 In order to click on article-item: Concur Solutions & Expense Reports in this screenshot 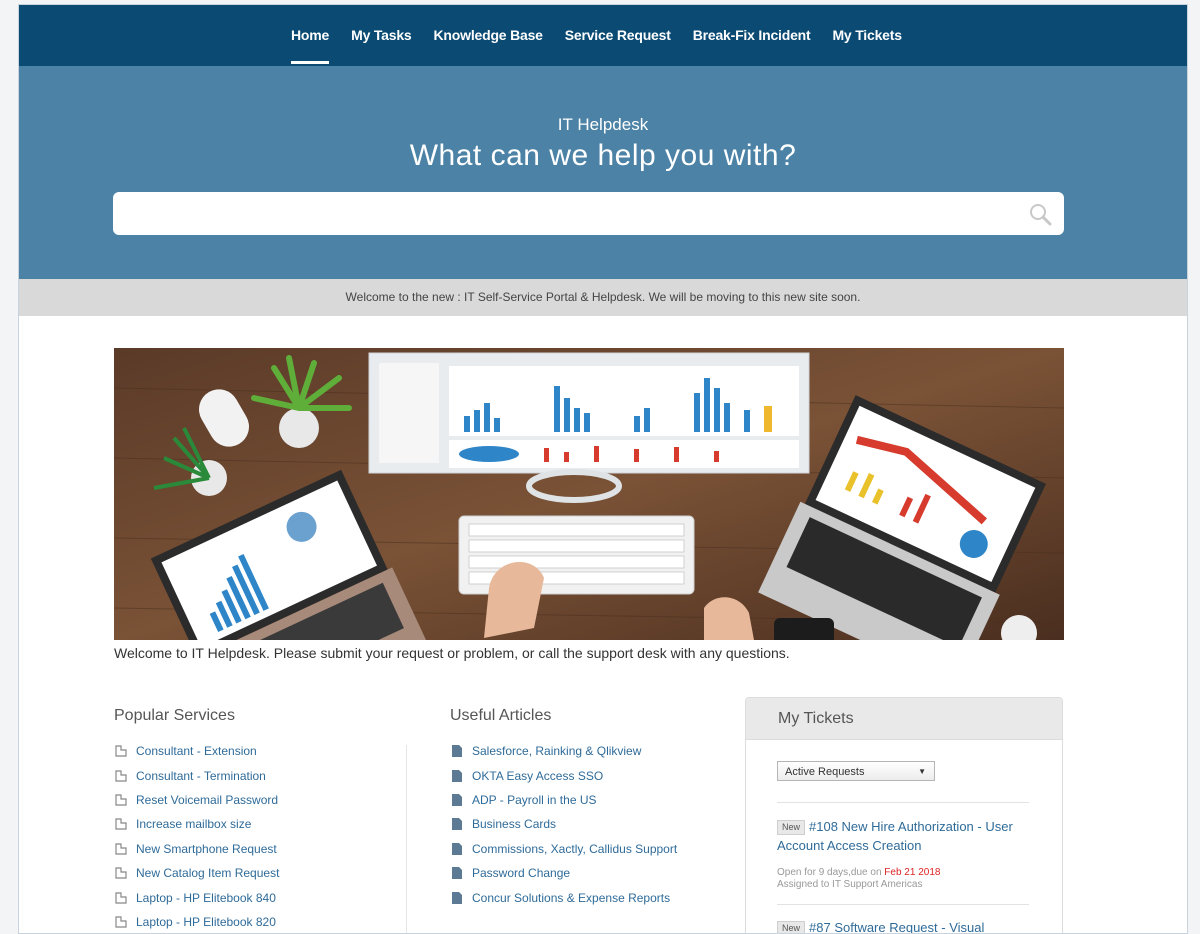, I will do `click(595, 897)`.